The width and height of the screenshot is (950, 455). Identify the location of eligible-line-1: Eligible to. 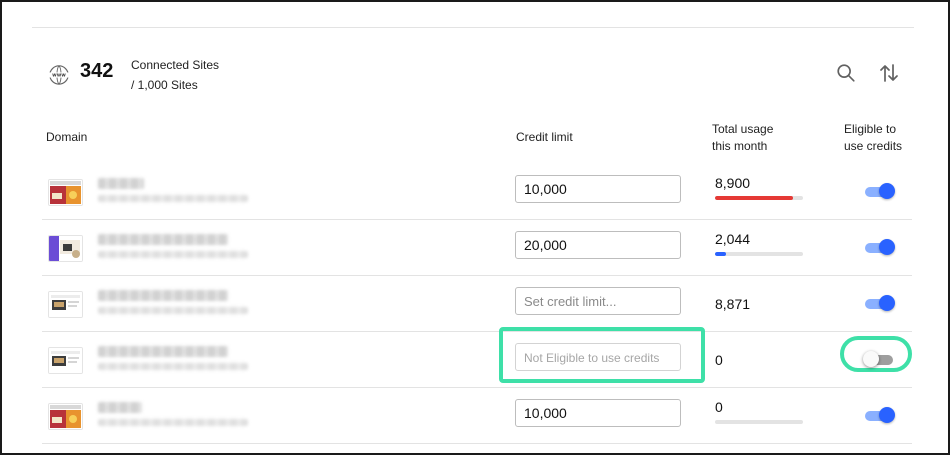
(870, 129).